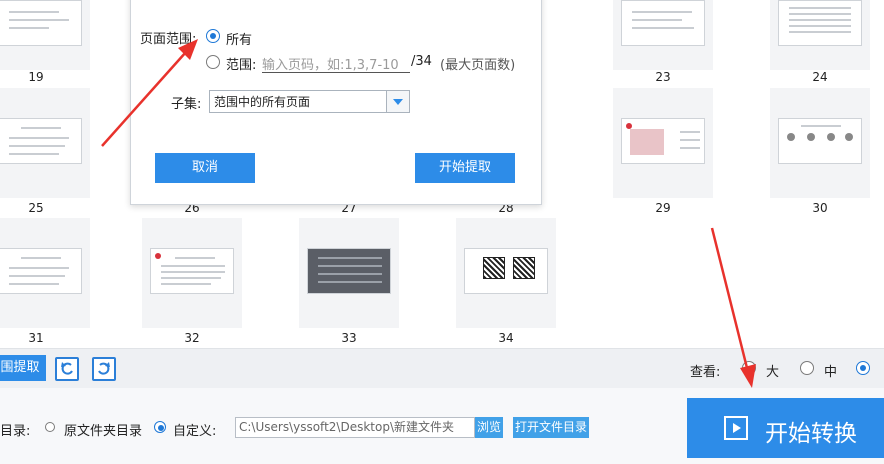  Describe the element at coordinates (749, 368) in the screenshot. I see `radio-view-large` at that location.